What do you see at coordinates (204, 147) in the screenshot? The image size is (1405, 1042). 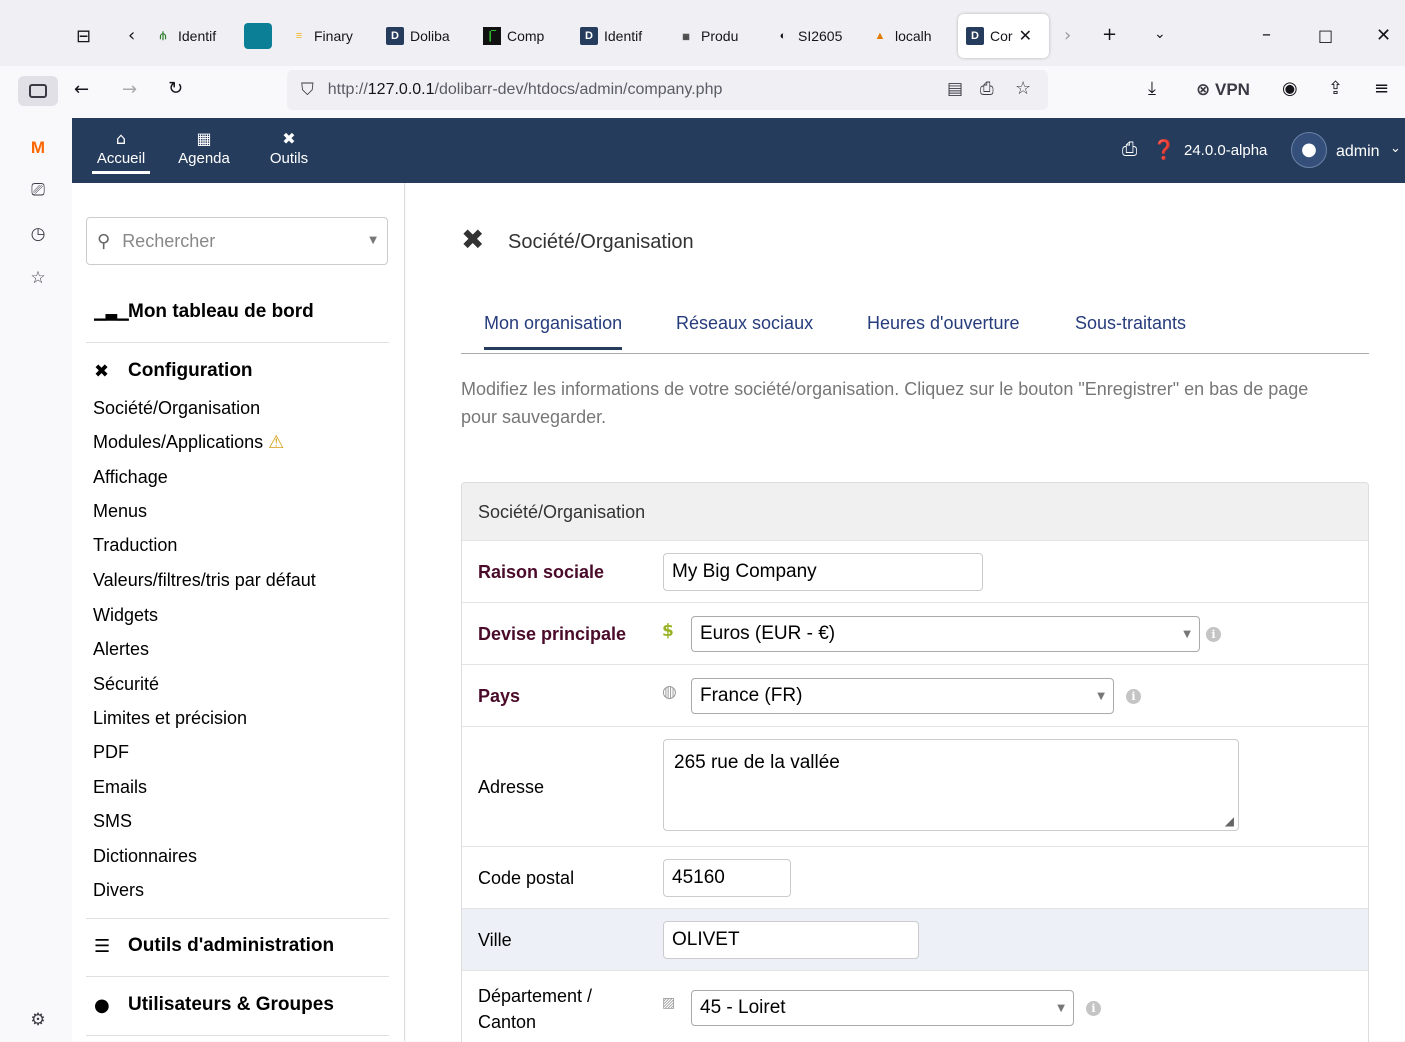 I see `topmenu-agenda: ▦ Agenda` at bounding box center [204, 147].